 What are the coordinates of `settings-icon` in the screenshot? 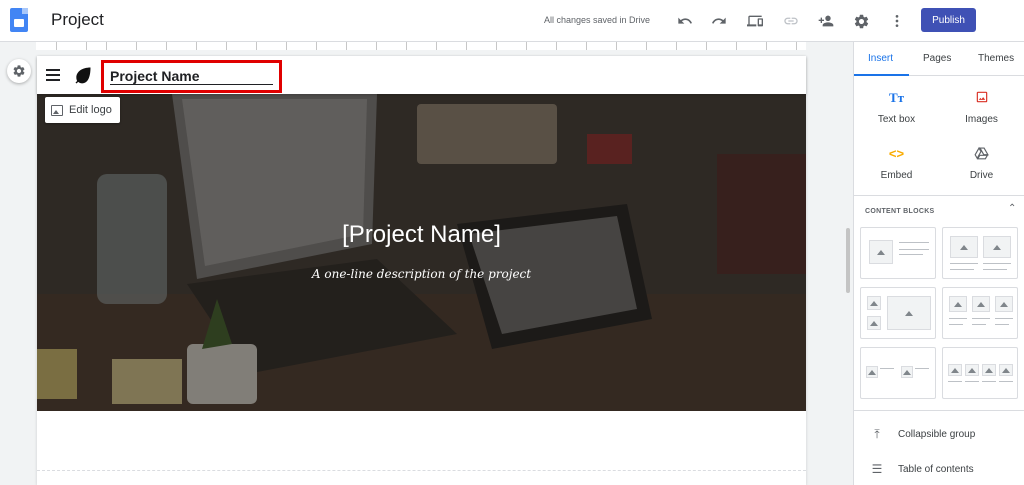 It's located at (861, 21).